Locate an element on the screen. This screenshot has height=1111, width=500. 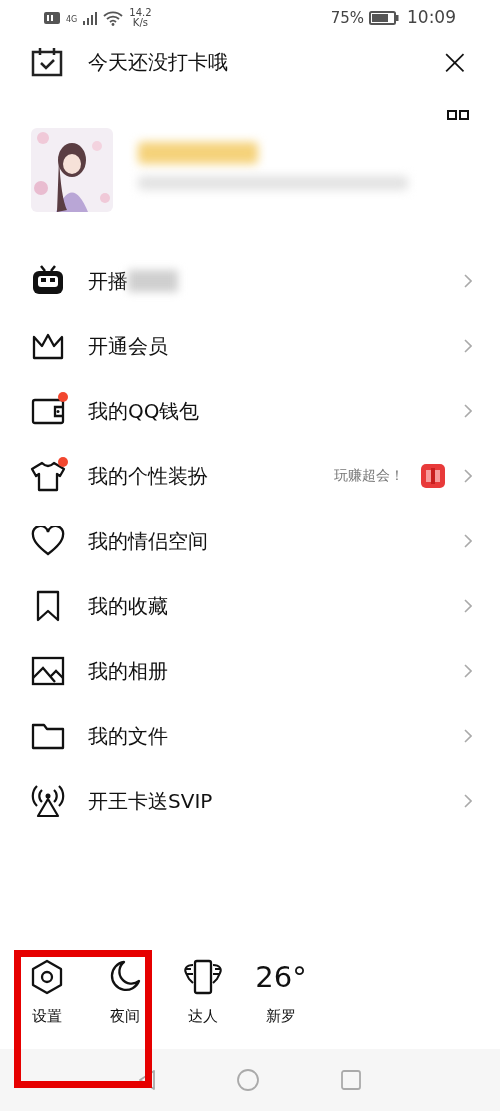
expert-button: 达人 is located at coordinates (203, 993).